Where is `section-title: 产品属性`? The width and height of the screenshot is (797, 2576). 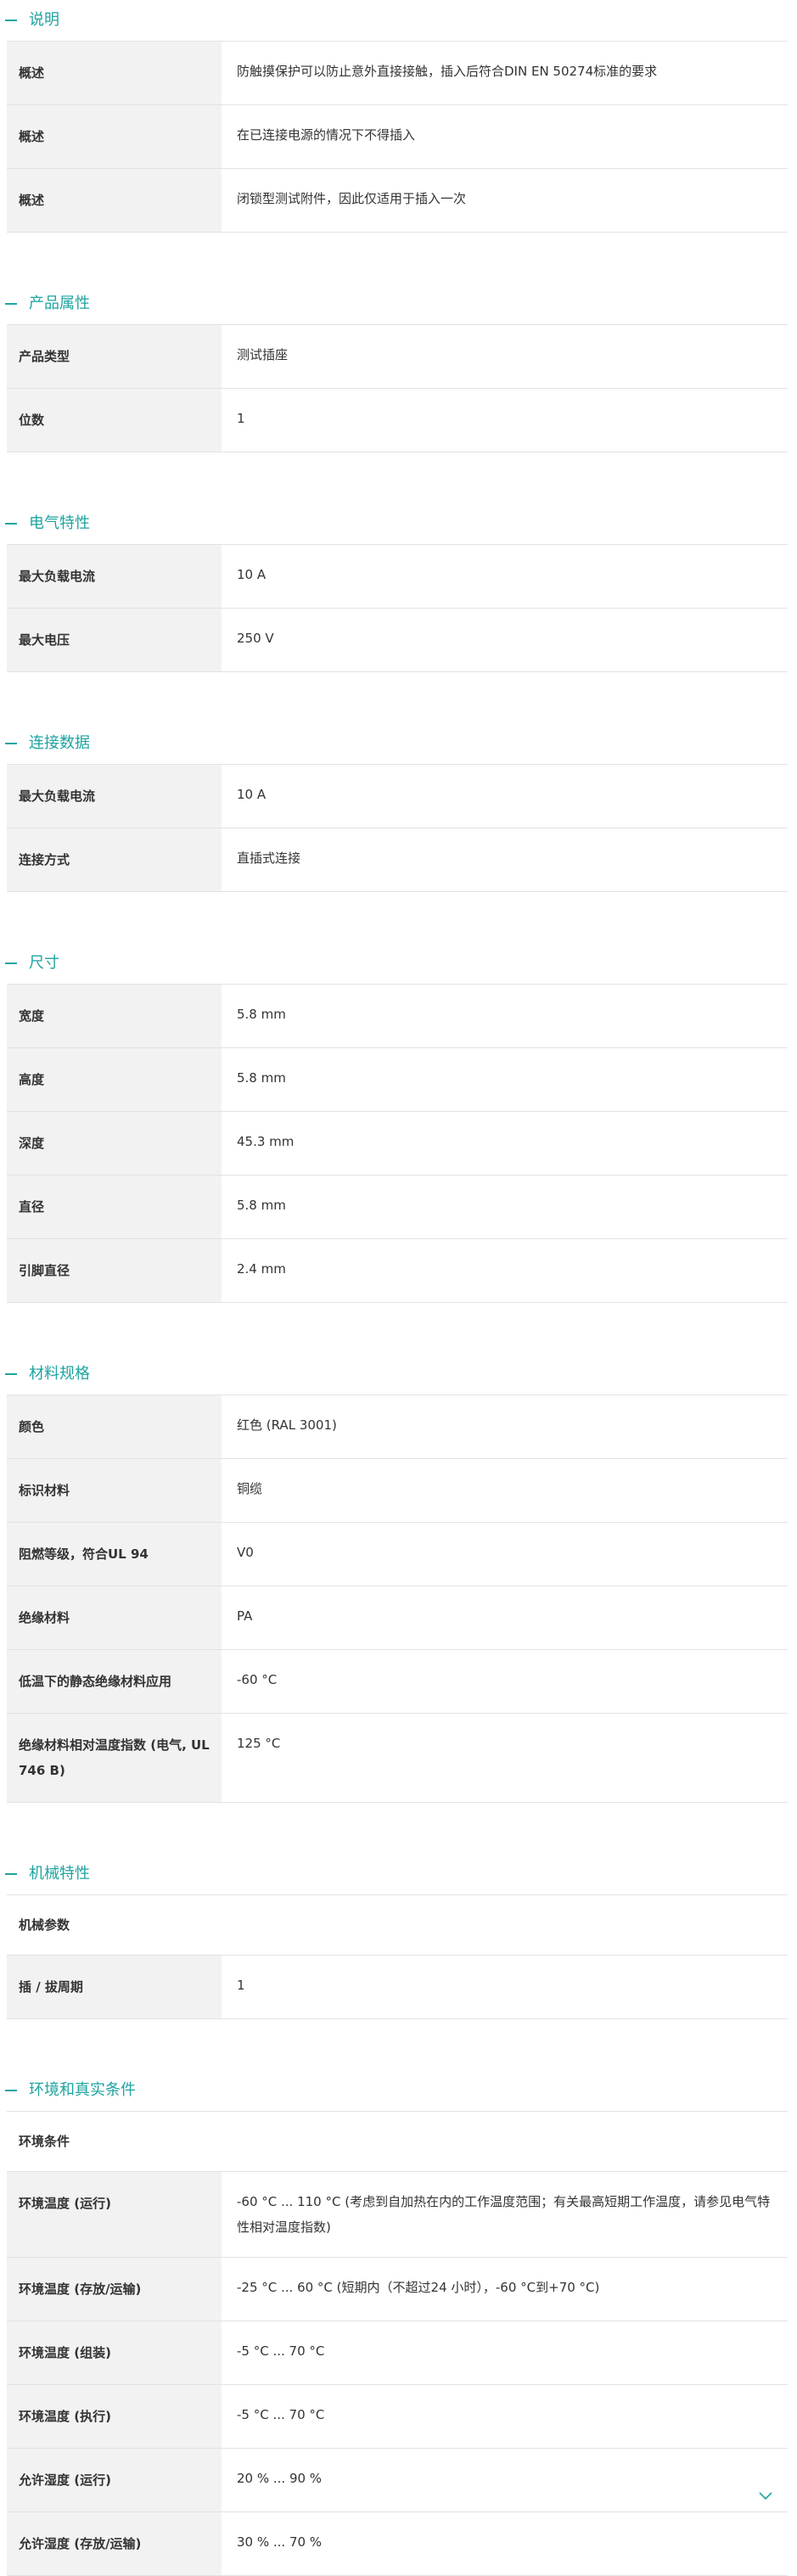
section-title: 产品属性 is located at coordinates (59, 303).